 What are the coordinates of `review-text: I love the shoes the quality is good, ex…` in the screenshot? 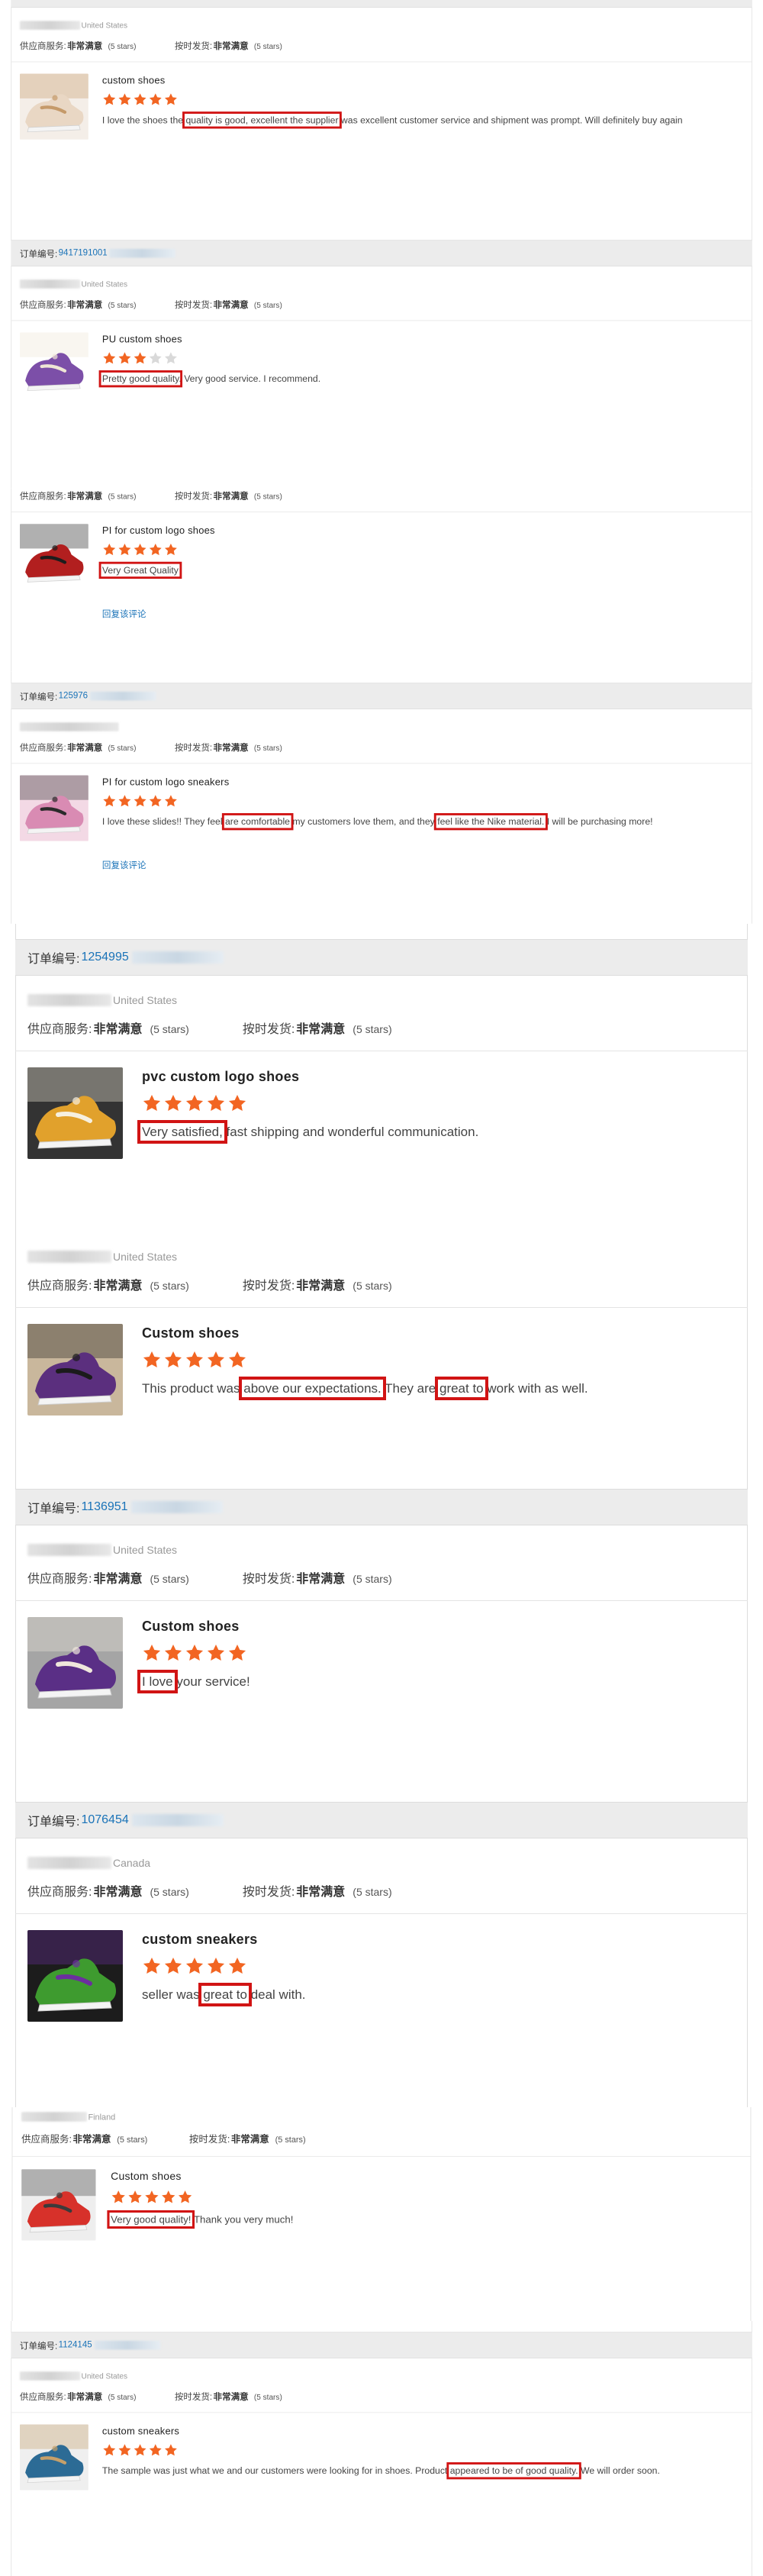 It's located at (392, 120).